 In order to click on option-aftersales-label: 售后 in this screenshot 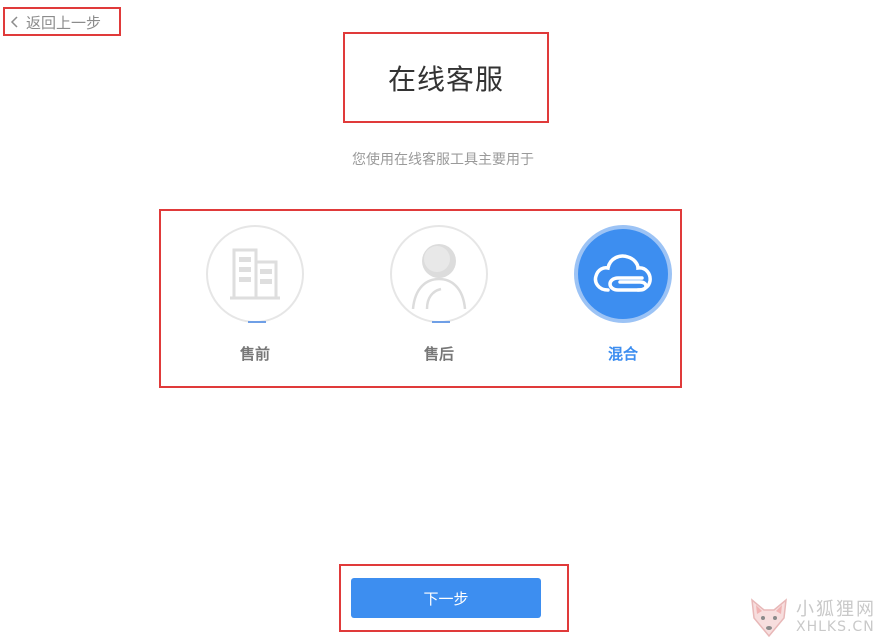, I will do `click(438, 354)`.